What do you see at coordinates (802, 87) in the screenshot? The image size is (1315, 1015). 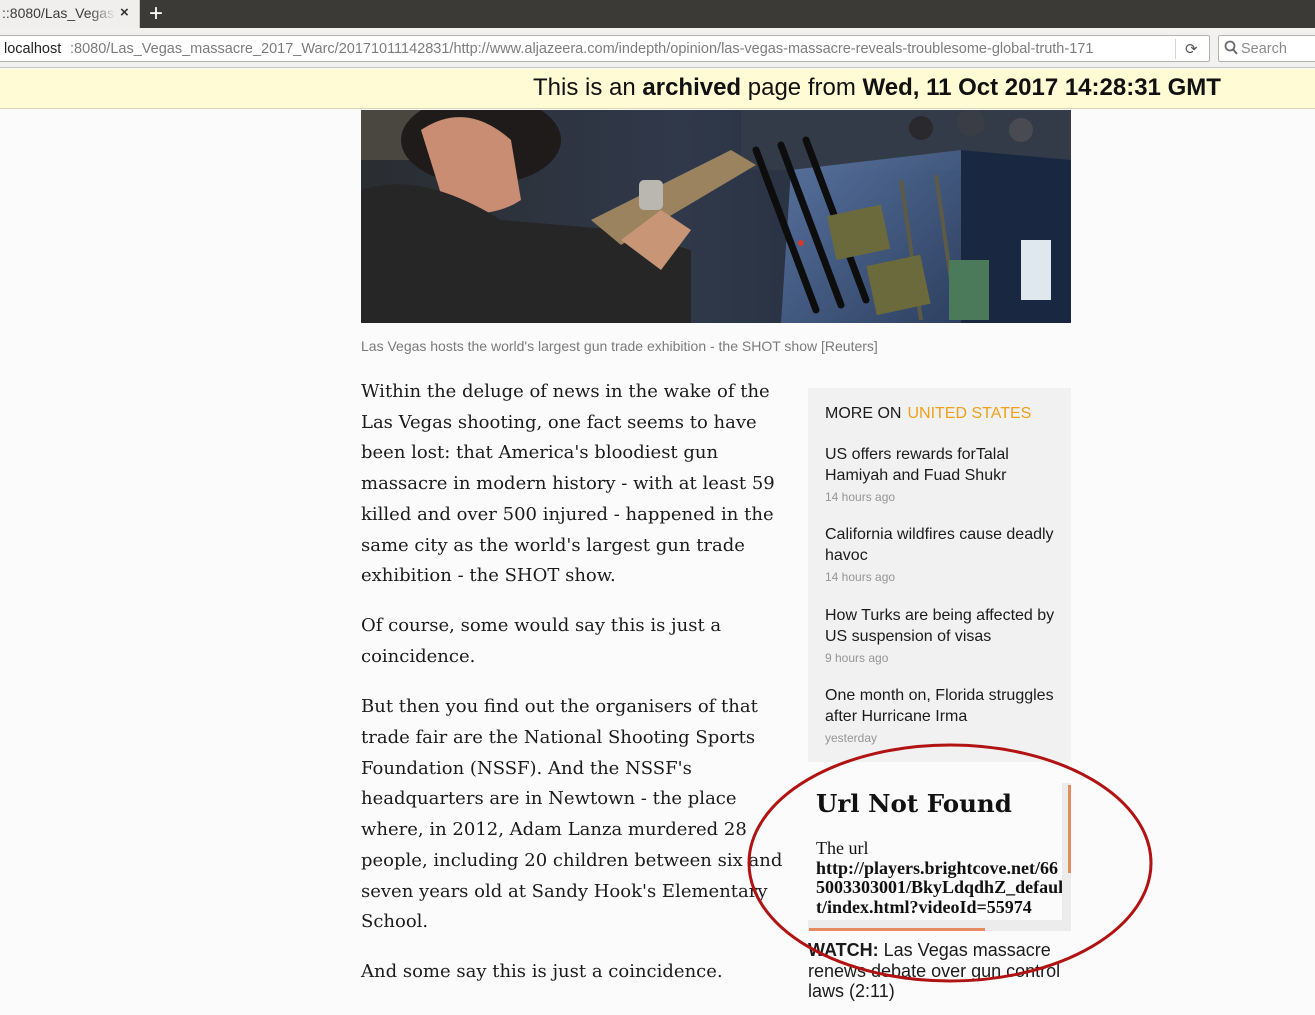 I see `archive-middle: page from` at bounding box center [802, 87].